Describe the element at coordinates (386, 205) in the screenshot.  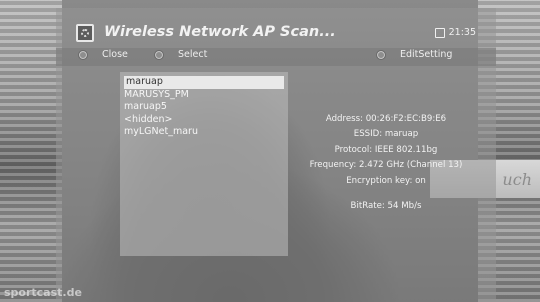
I see `bitrate: BitRate: 54 Mb/s` at that location.